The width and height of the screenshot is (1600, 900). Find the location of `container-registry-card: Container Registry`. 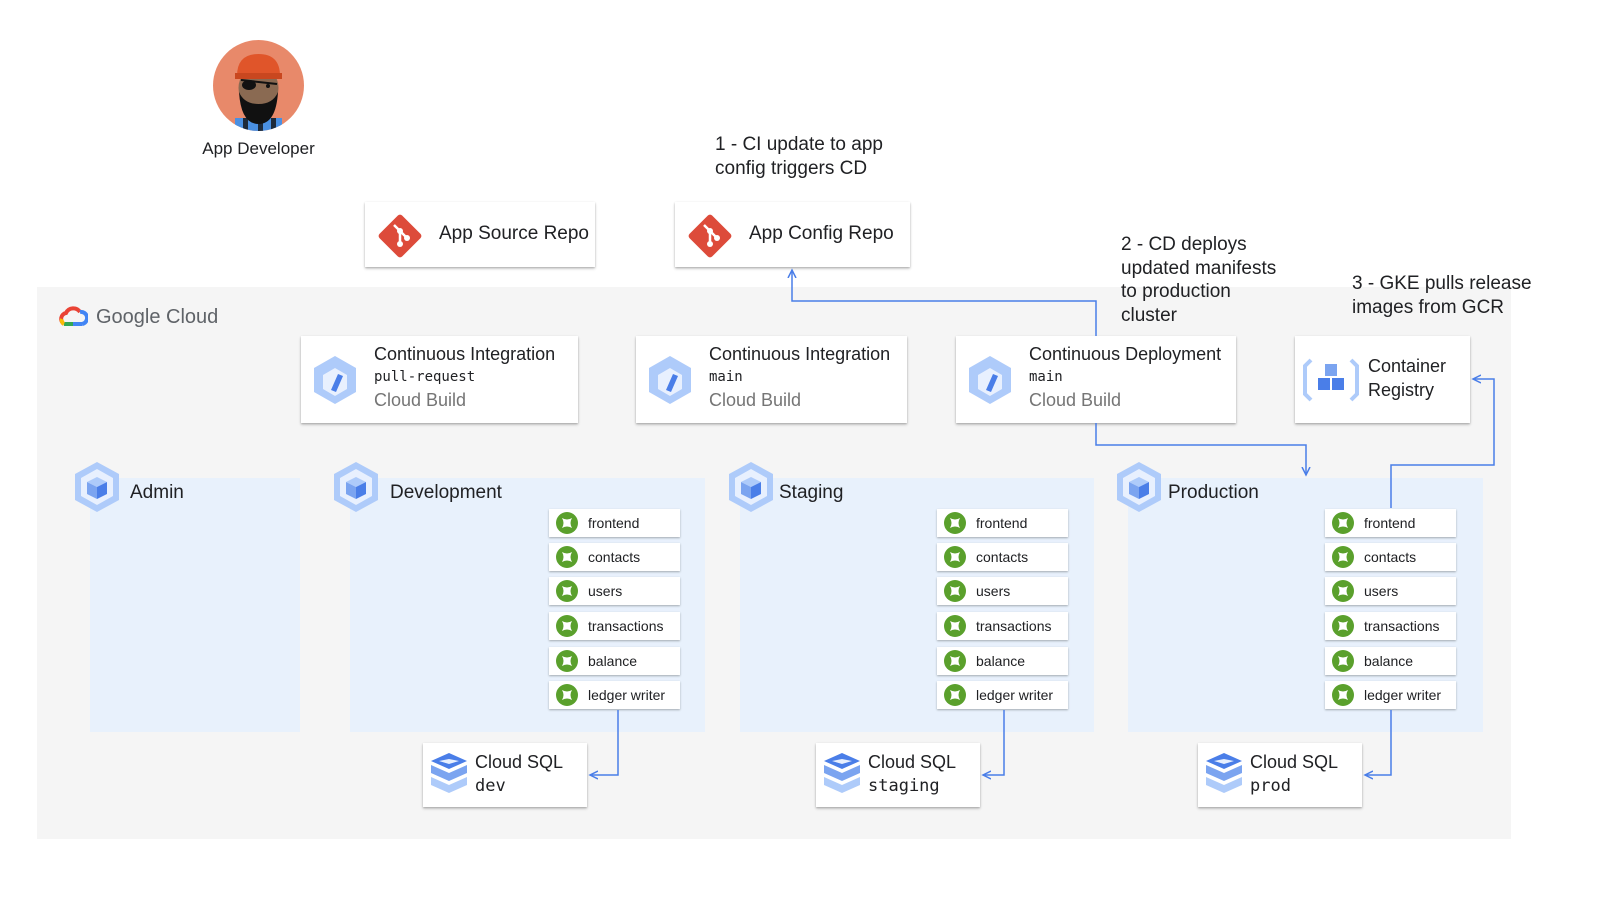

container-registry-card: Container Registry is located at coordinates (1382, 379).